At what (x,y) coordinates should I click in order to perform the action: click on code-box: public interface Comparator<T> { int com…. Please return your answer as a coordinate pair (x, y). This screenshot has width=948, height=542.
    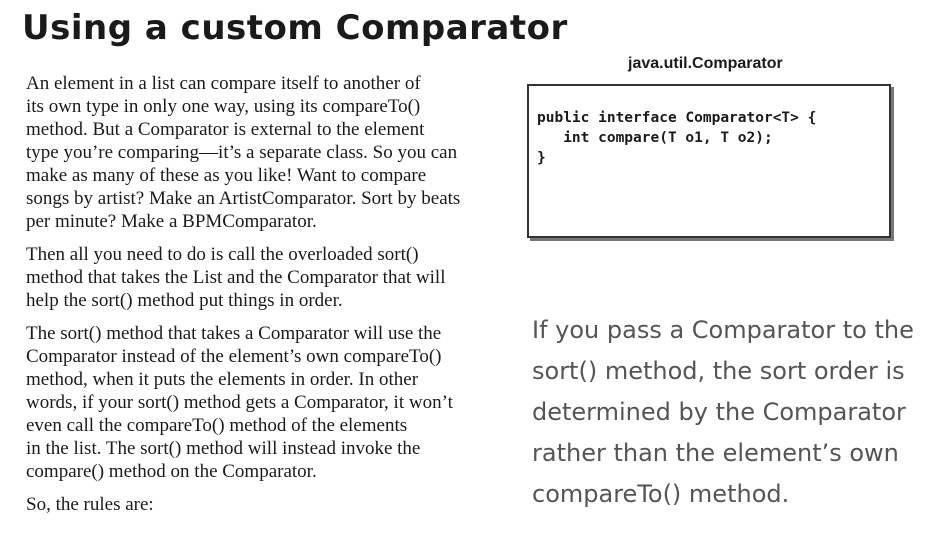
    Looking at the image, I should click on (709, 161).